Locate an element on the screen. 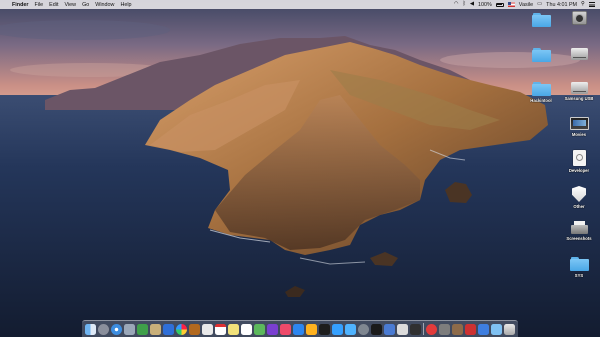 The width and height of the screenshot is (600, 337). bluetooth-icon: ᛒ is located at coordinates (464, 4).